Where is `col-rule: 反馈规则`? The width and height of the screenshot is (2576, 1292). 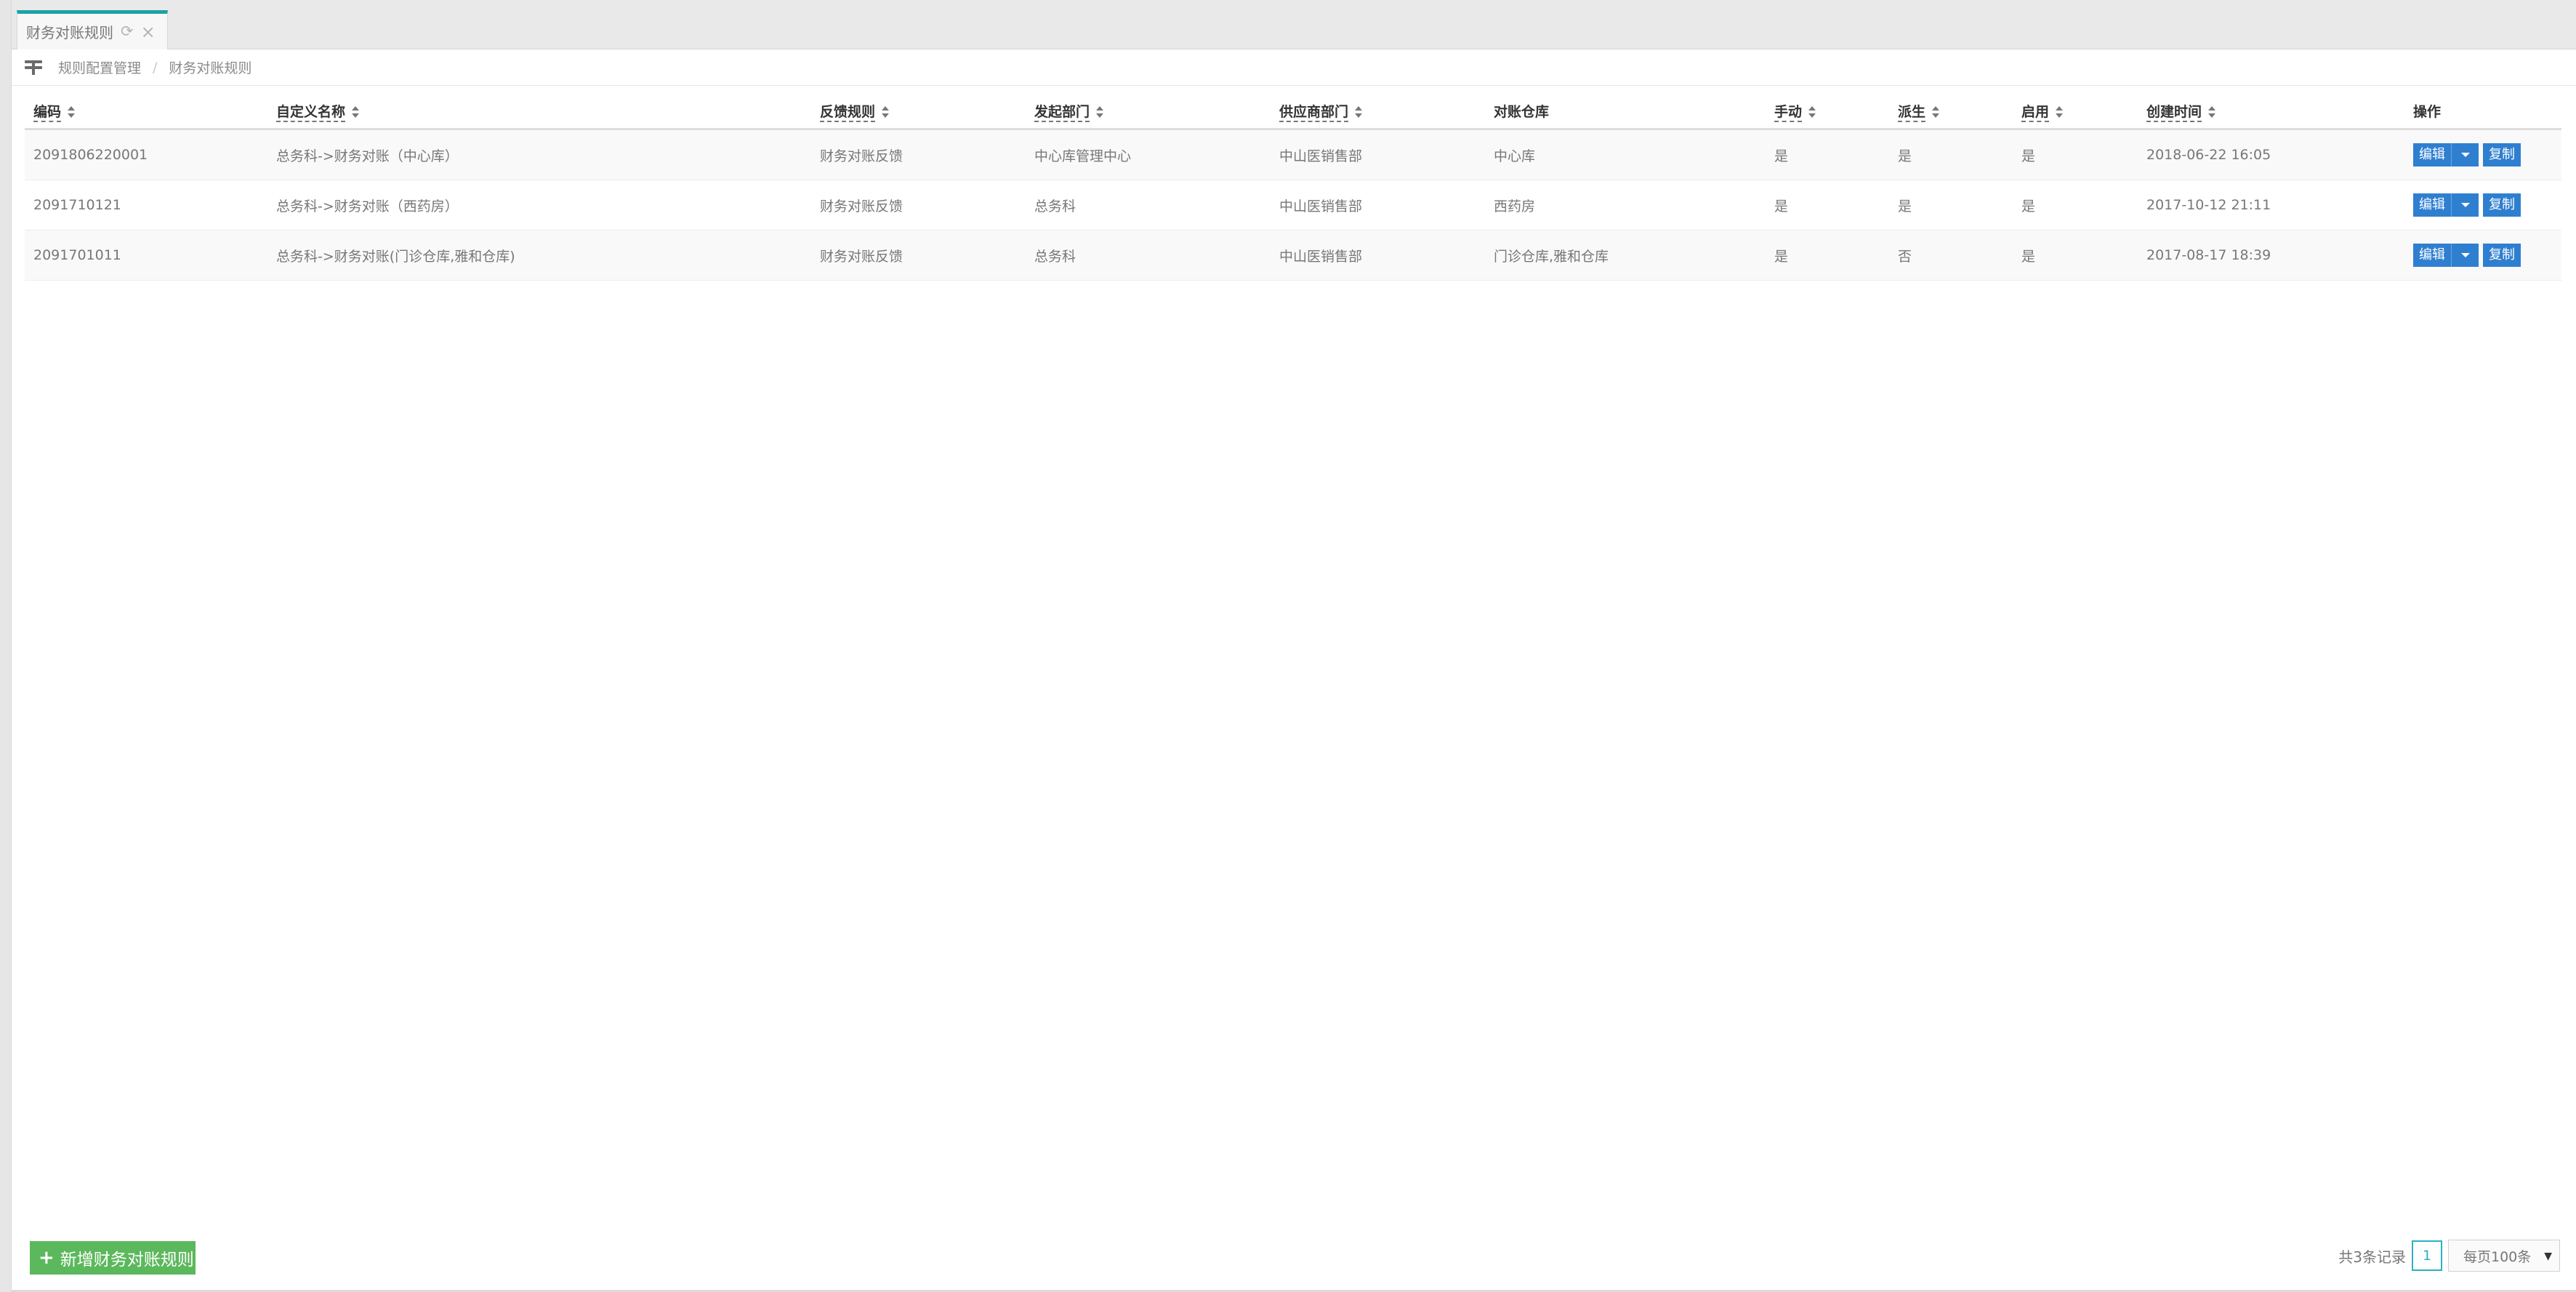 col-rule: 反馈规则 is located at coordinates (918, 111).